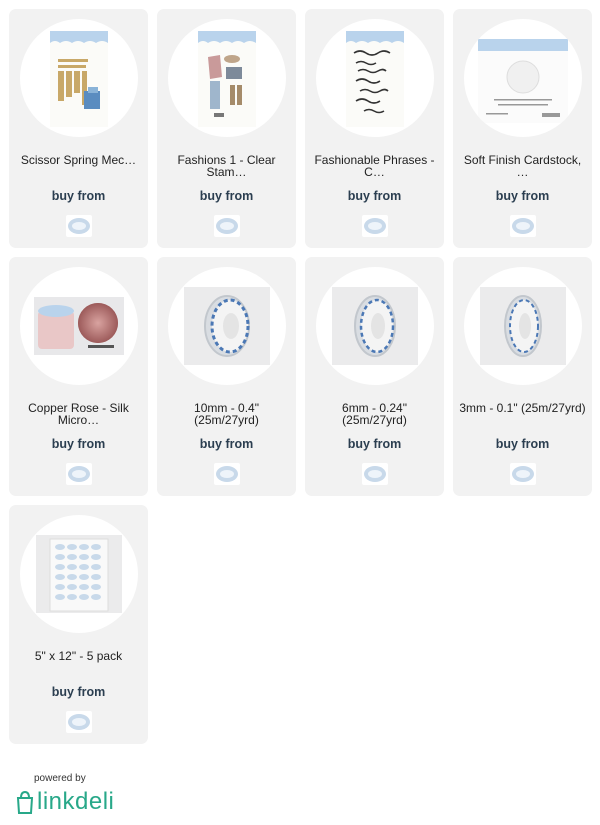 This screenshot has width=600, height=825. I want to click on product-card: 6mm - 0.24" (25m/27yrd) buy from, so click(374, 376).